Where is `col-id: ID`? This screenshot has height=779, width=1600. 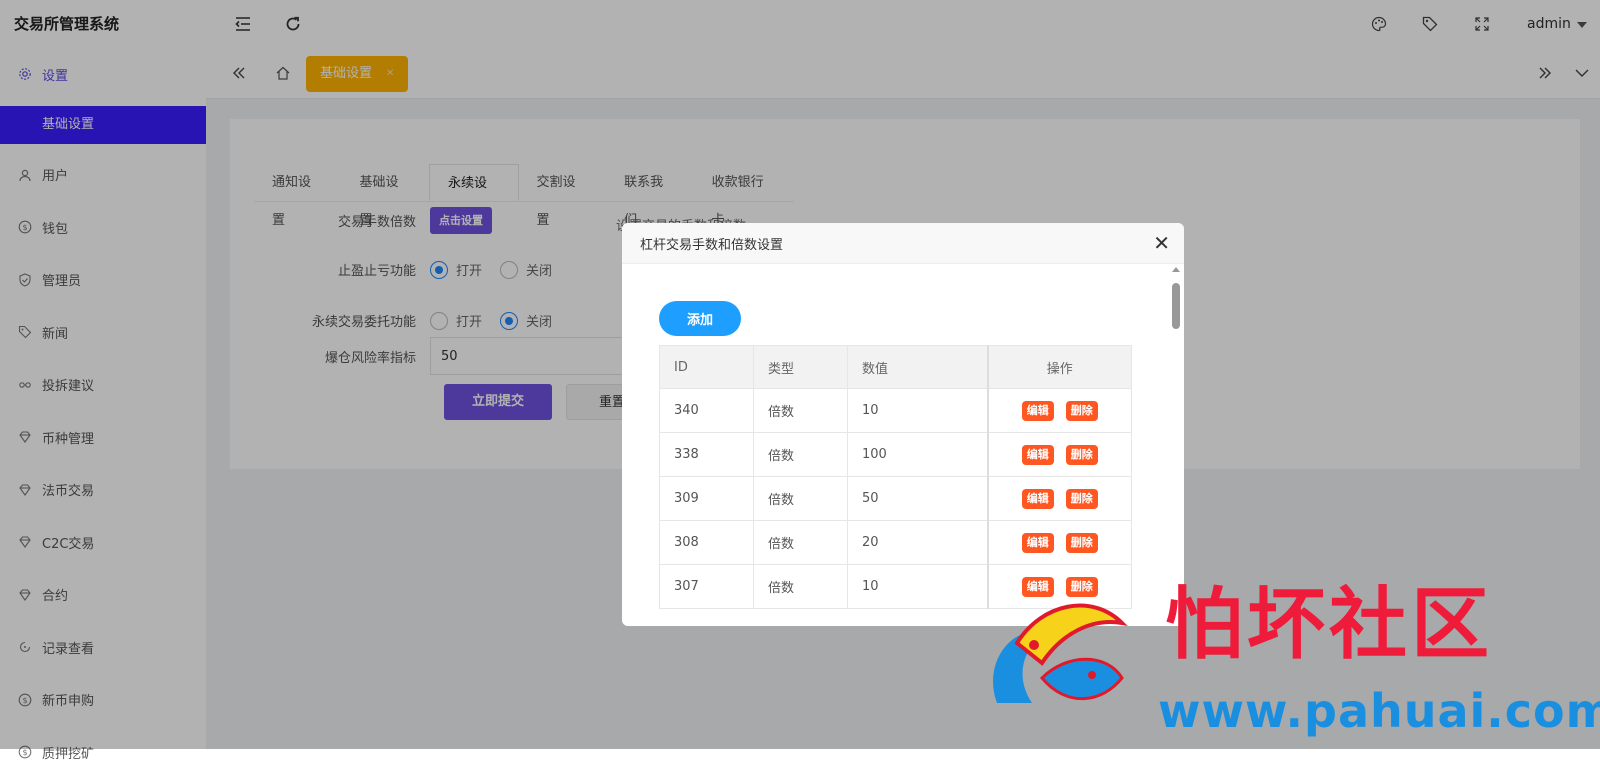
col-id: ID is located at coordinates (707, 367).